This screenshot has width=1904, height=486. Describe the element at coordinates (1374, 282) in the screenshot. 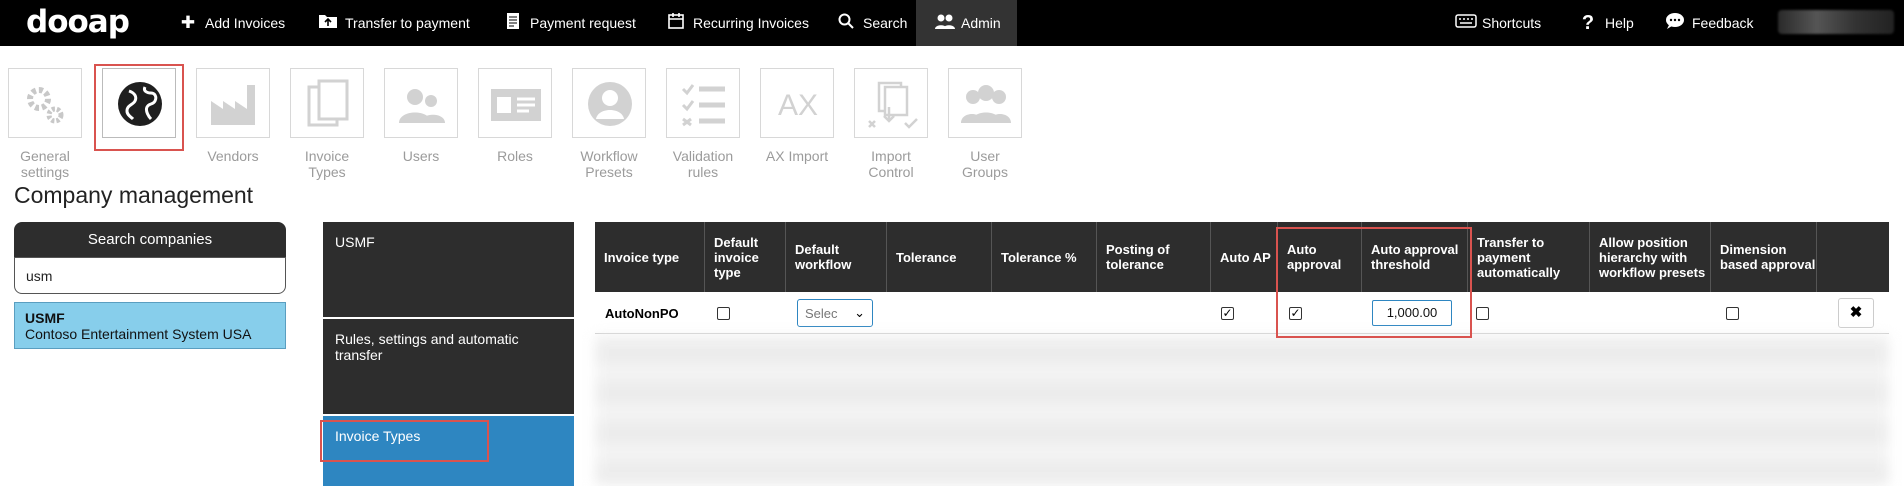

I see `highlight-auto-approval-columns` at that location.